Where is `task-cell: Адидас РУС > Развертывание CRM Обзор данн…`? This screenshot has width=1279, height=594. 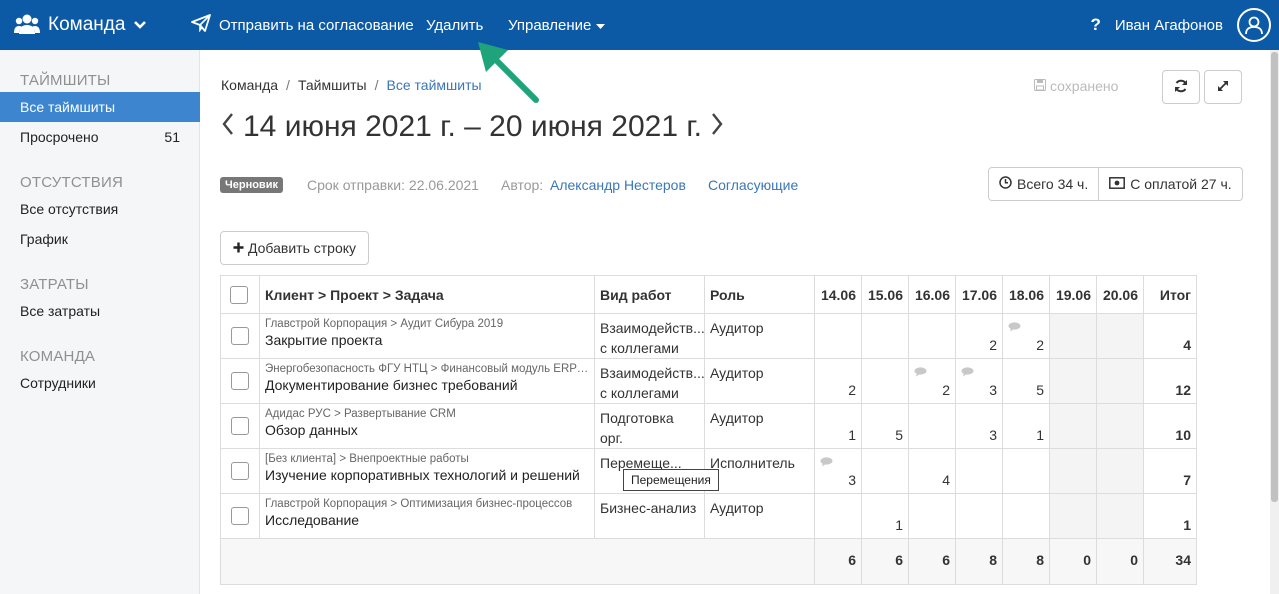
task-cell: Адидас РУС > Развертывание CRM Обзор данн… is located at coordinates (427, 426).